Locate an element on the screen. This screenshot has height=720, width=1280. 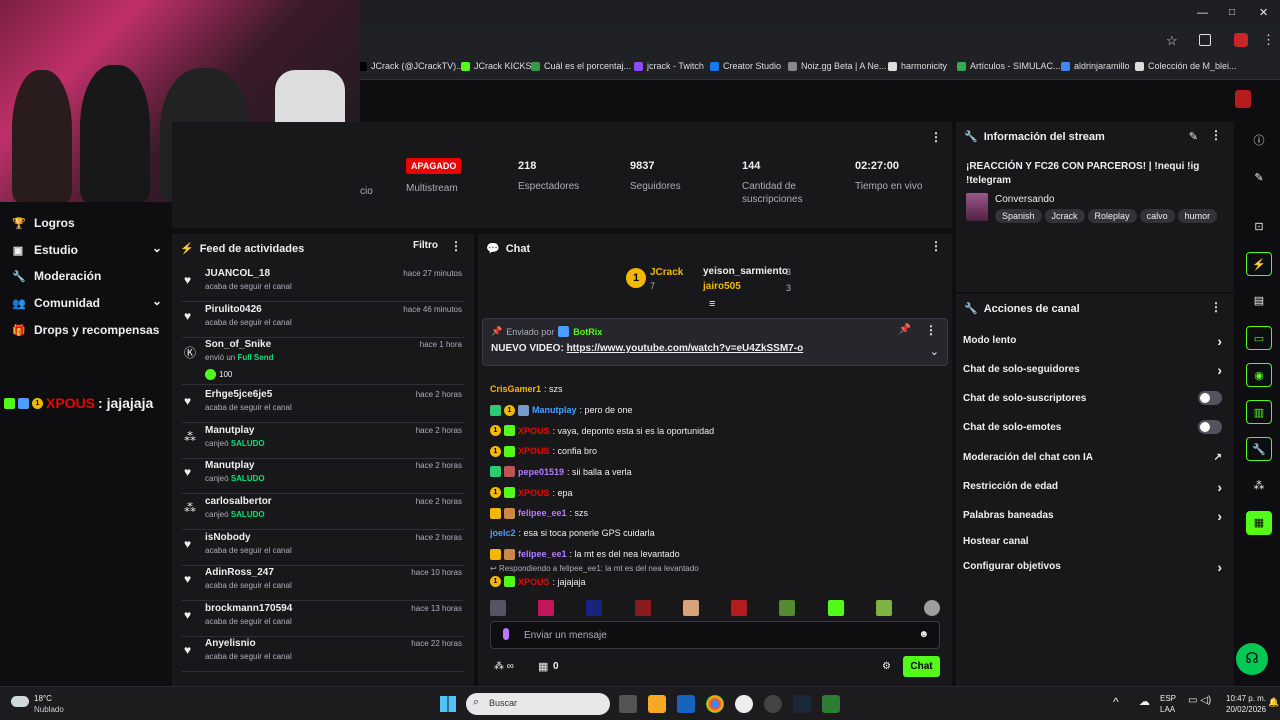
extensions-icon is located at coordinates (1205, 40).